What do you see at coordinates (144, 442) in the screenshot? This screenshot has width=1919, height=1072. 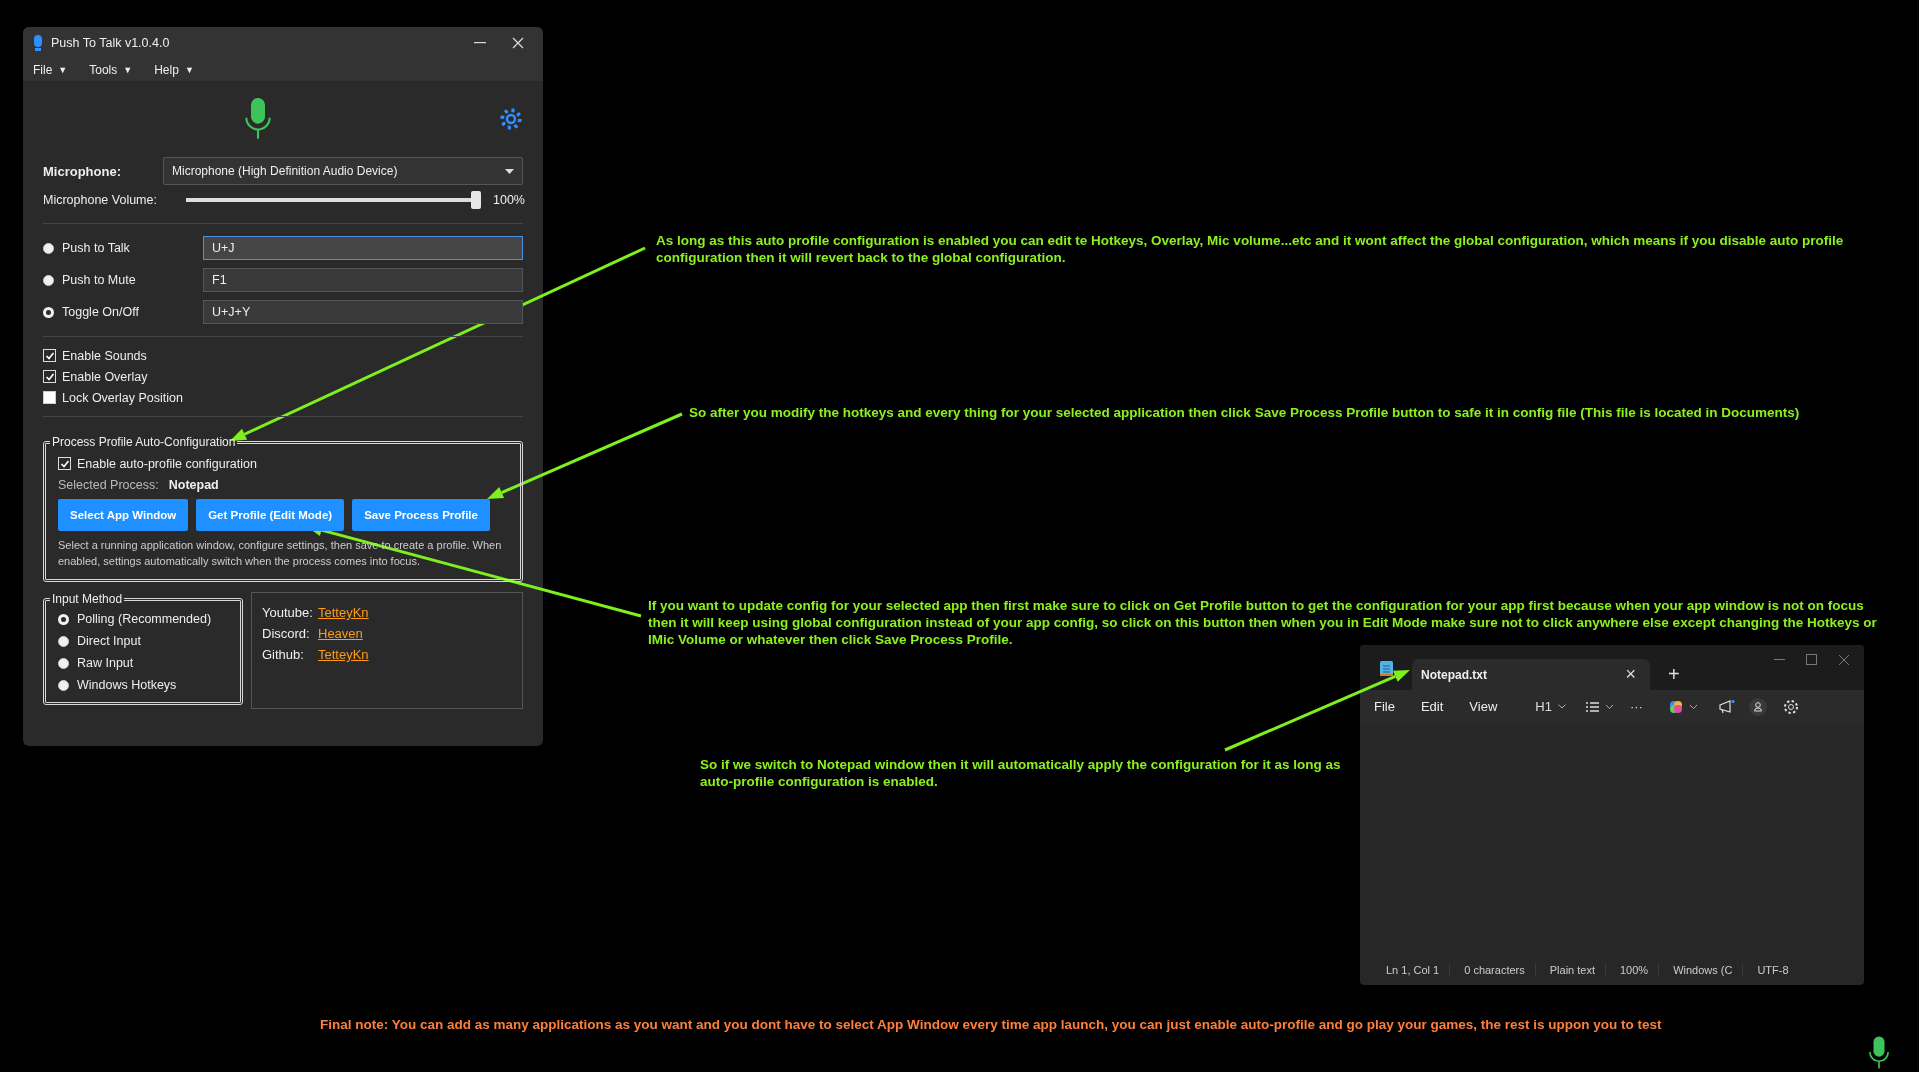 I see `group-legend: Process Profile Auto-Configuration` at bounding box center [144, 442].